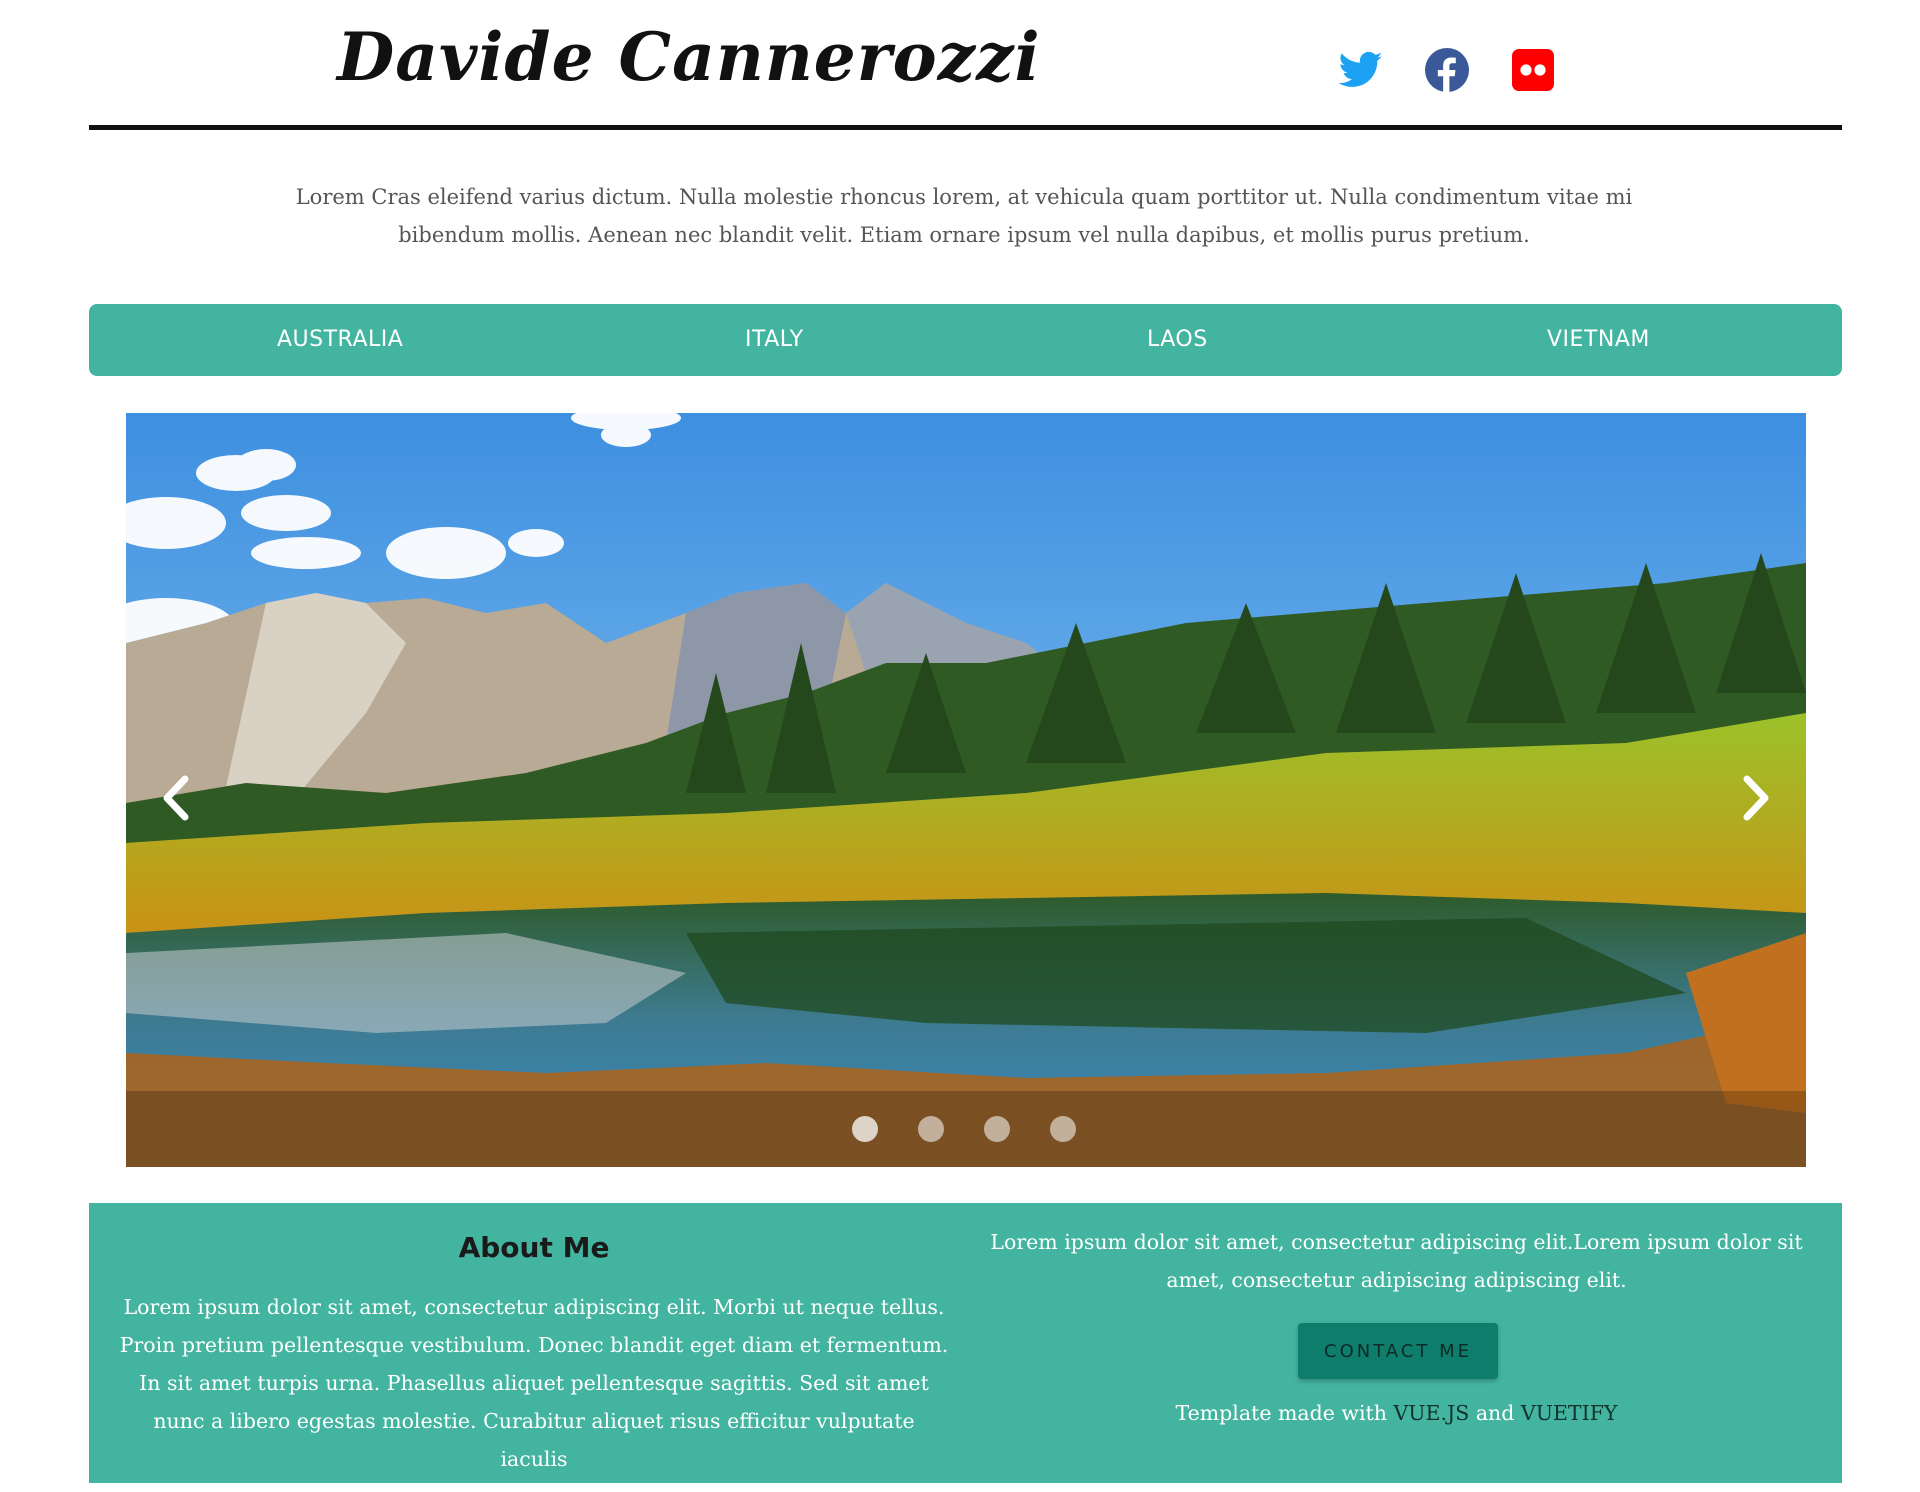 The width and height of the screenshot is (1920, 1492). Describe the element at coordinates (1284, 1413) in the screenshot. I see `credit-prefix: Template made with` at that location.